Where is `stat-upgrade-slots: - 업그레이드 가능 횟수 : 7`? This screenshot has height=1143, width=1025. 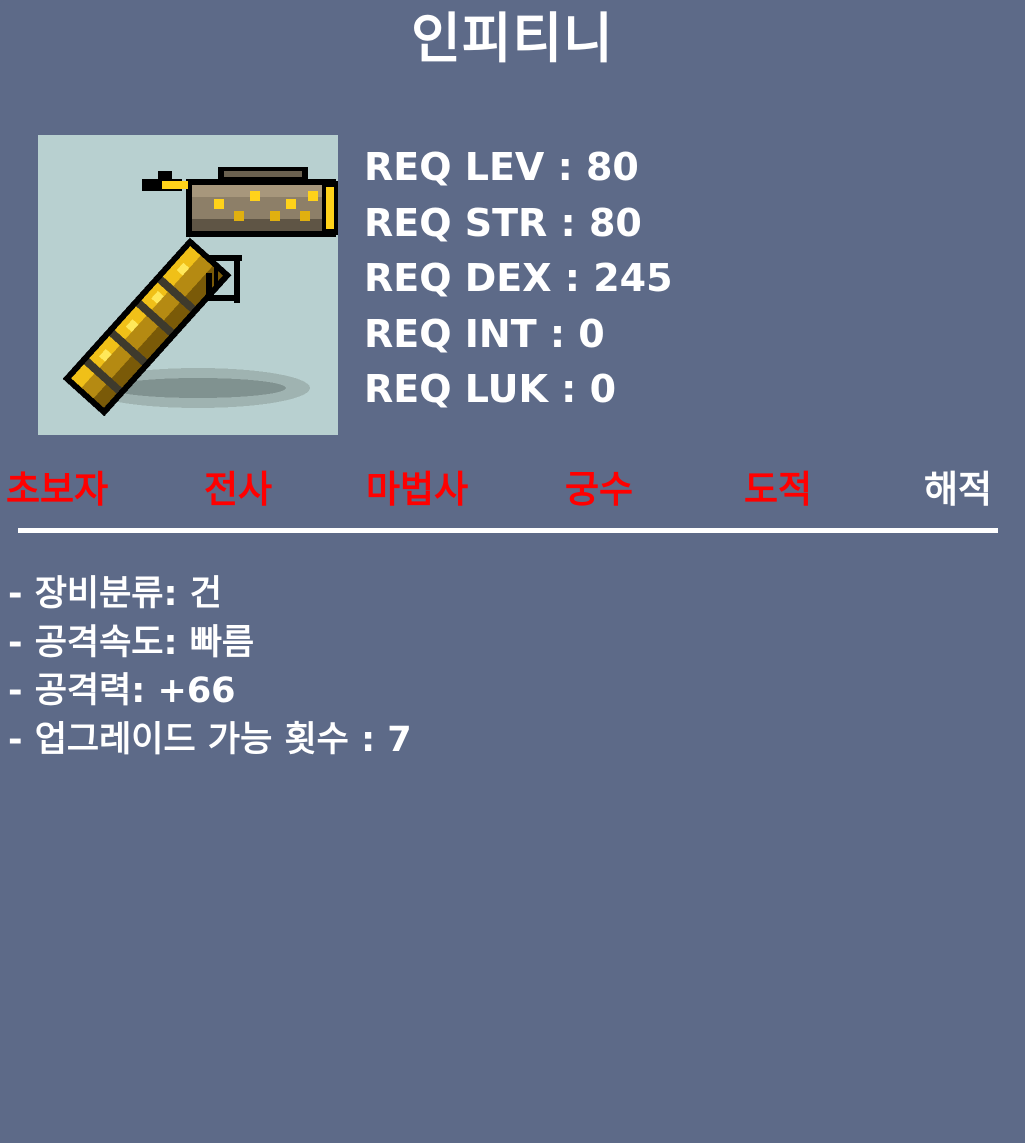 stat-upgrade-slots: - 업그레이드 가능 횟수 : 7 is located at coordinates (210, 739).